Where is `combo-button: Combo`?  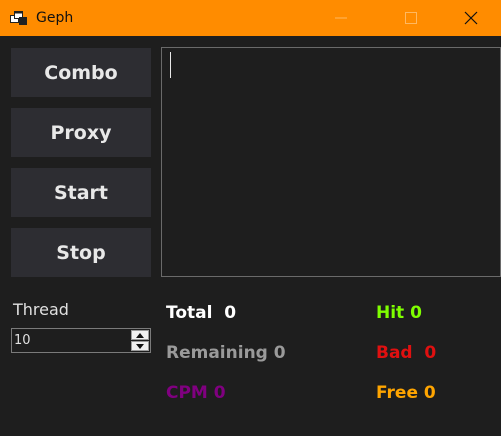
combo-button: Combo is located at coordinates (81, 72).